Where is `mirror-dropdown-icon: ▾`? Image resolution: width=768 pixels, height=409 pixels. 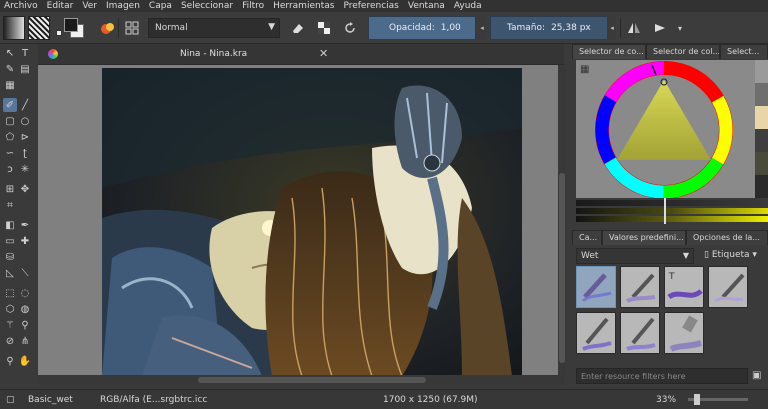 mirror-dropdown-icon: ▾ is located at coordinates (680, 28).